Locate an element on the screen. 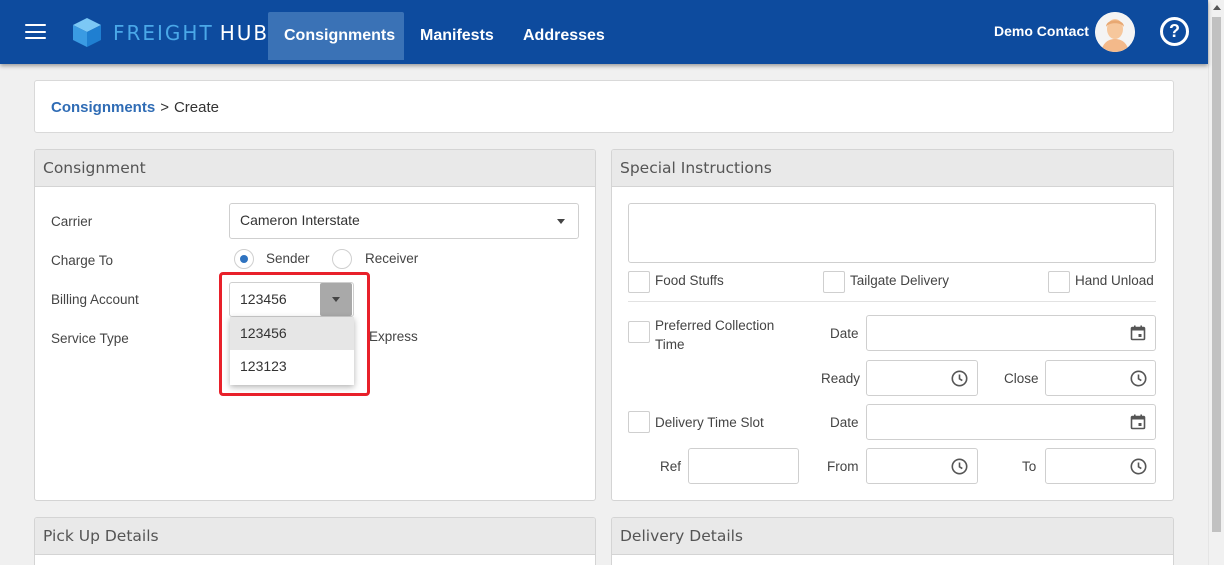  pickup-details-card: Pick Up Details is located at coordinates (315, 541).